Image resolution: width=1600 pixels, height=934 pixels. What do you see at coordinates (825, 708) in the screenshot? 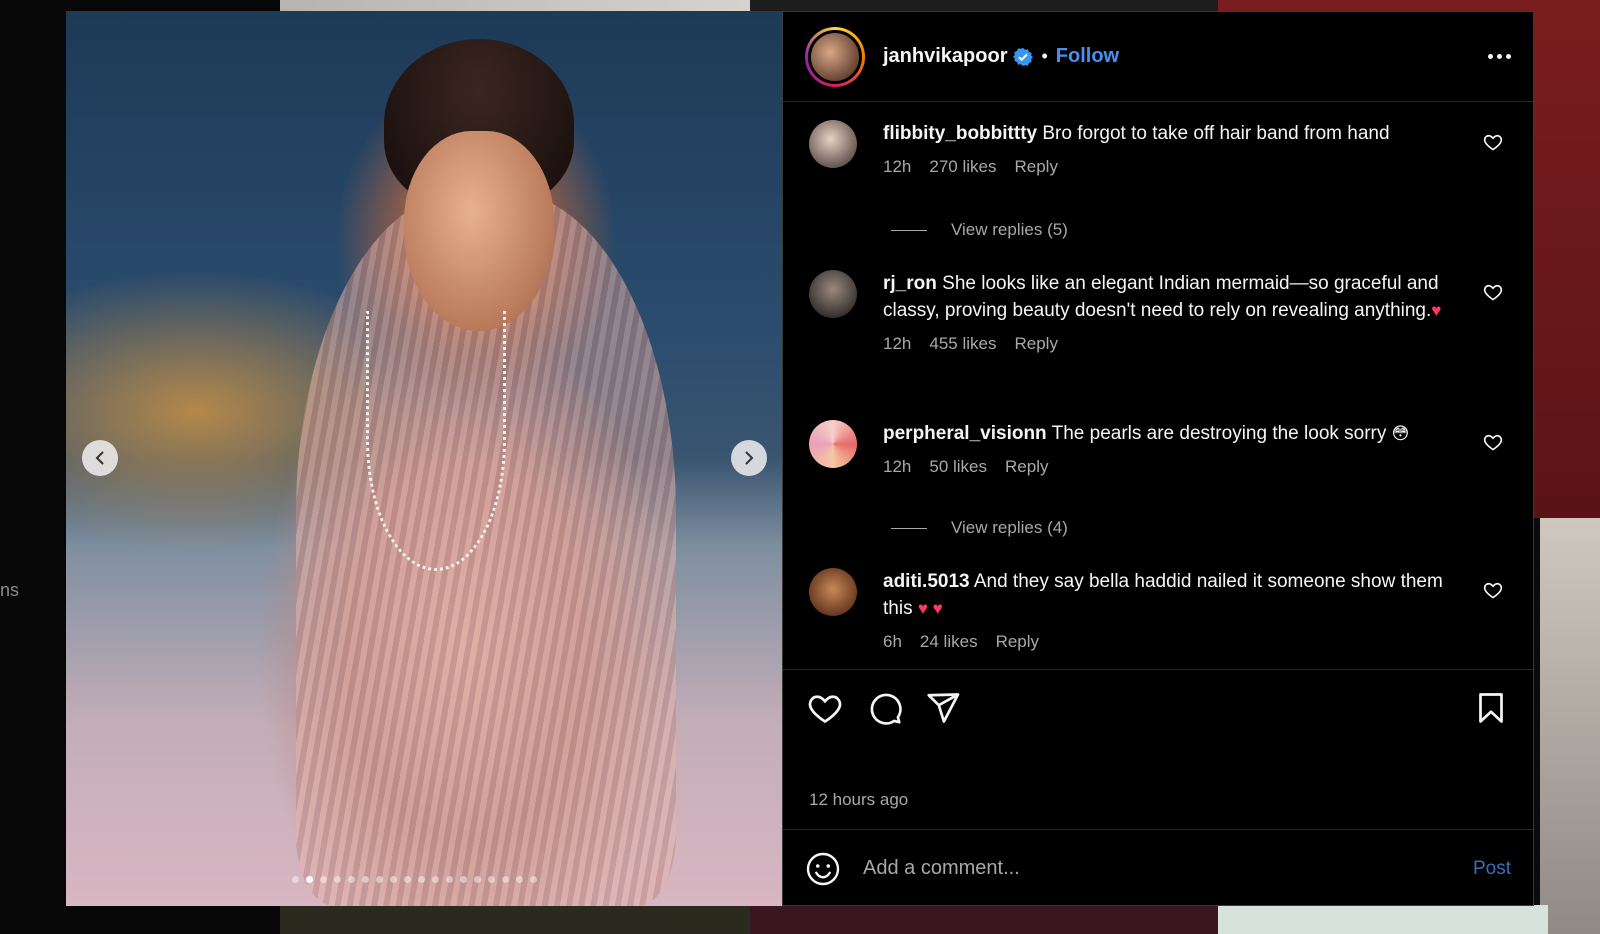
I see `like-heart-icon` at bounding box center [825, 708].